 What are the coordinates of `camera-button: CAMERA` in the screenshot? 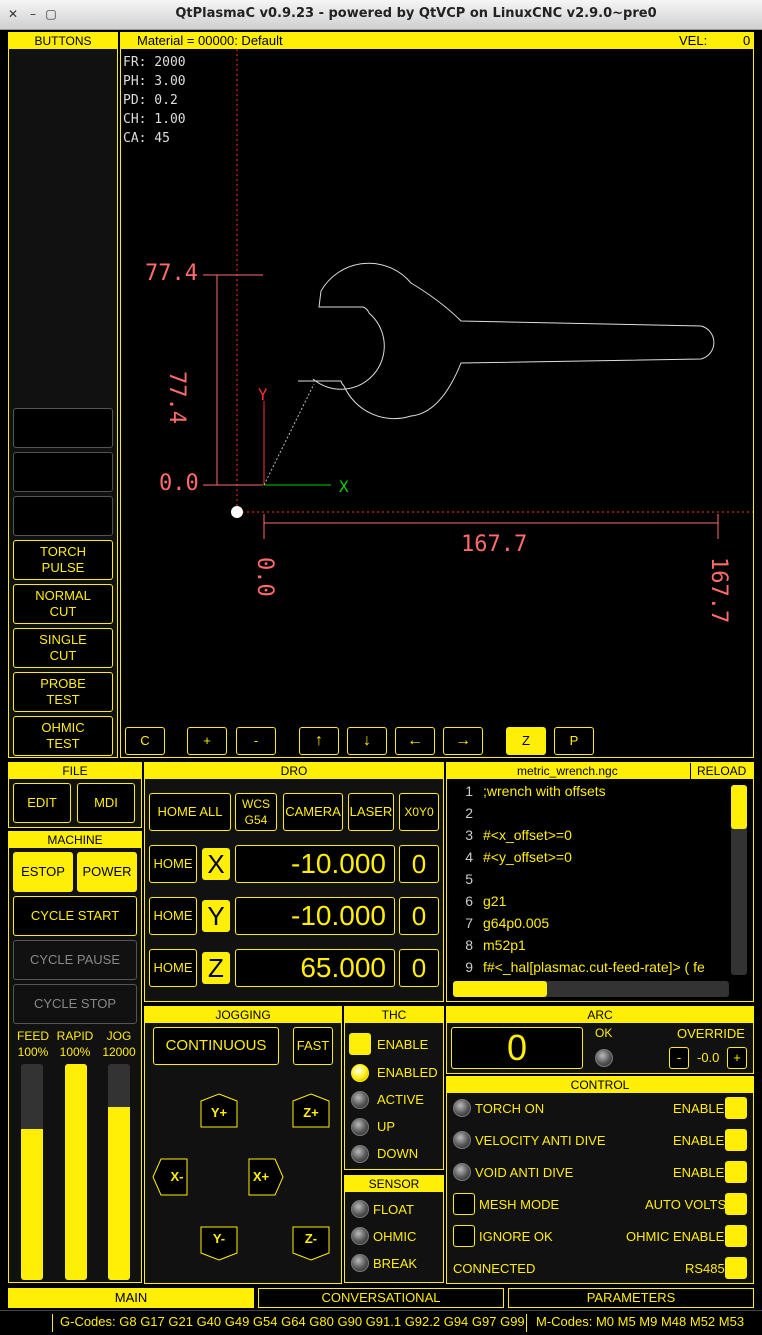 It's located at (313, 812).